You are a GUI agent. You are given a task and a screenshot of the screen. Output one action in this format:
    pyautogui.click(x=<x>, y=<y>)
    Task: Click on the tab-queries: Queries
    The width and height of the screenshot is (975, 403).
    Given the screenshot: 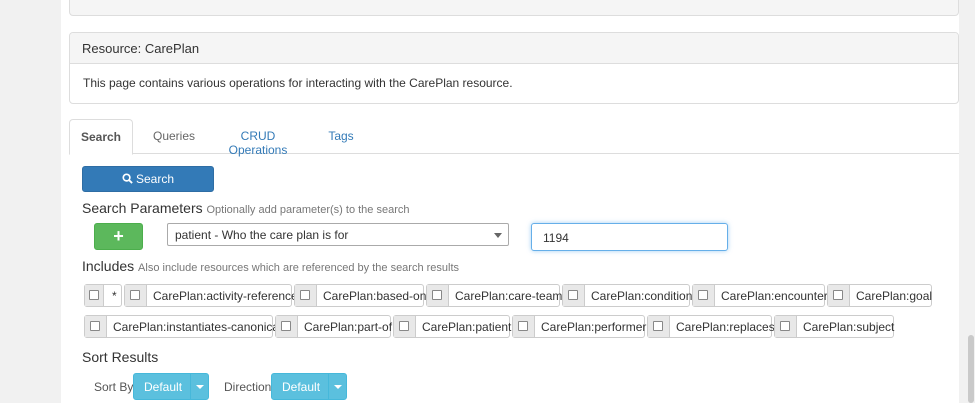 What is the action you would take?
    pyautogui.click(x=174, y=136)
    